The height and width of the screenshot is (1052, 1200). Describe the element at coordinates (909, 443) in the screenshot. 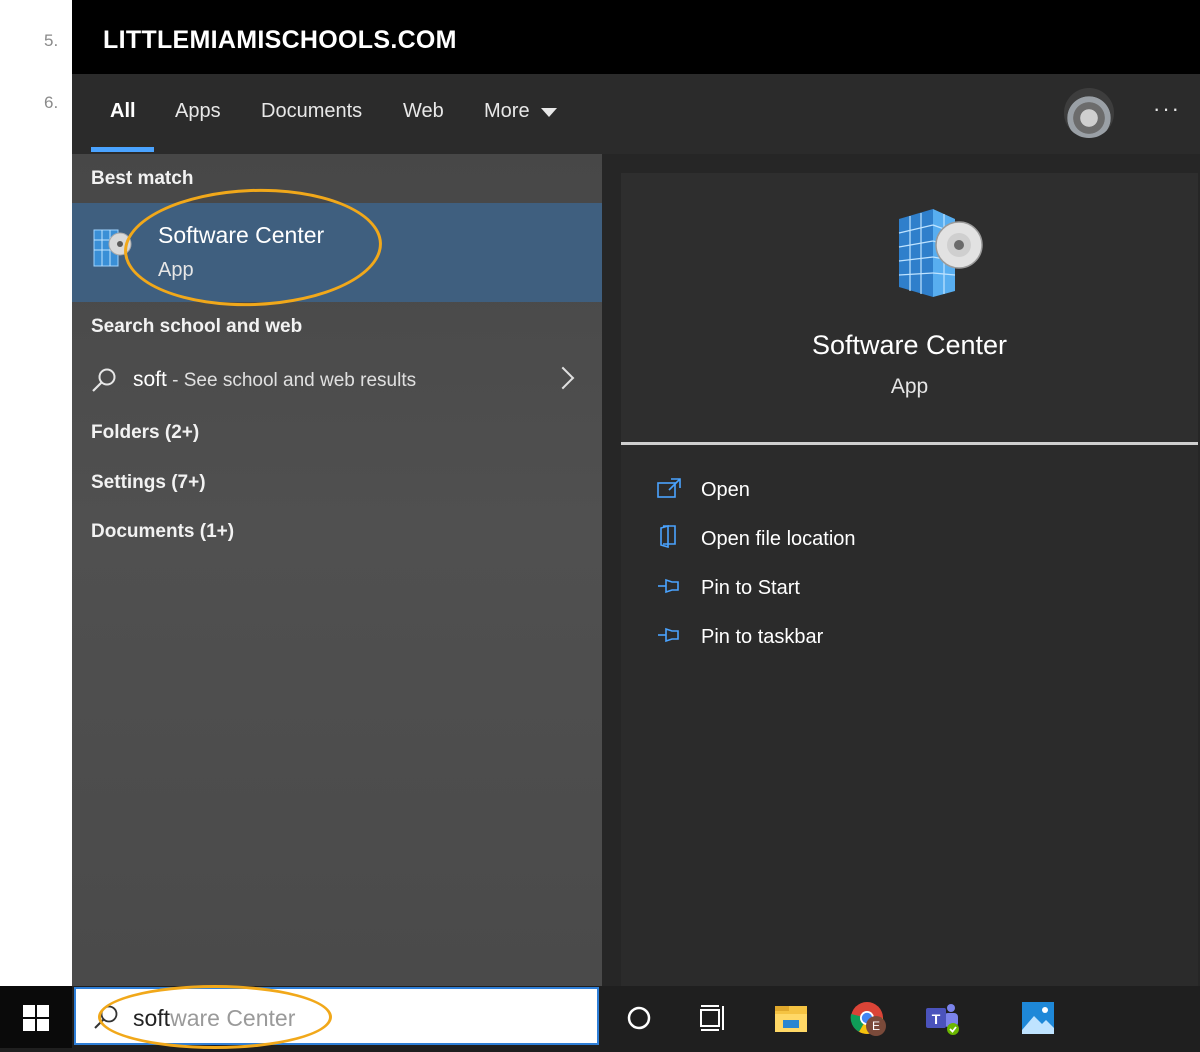

I see `detail-divider` at that location.